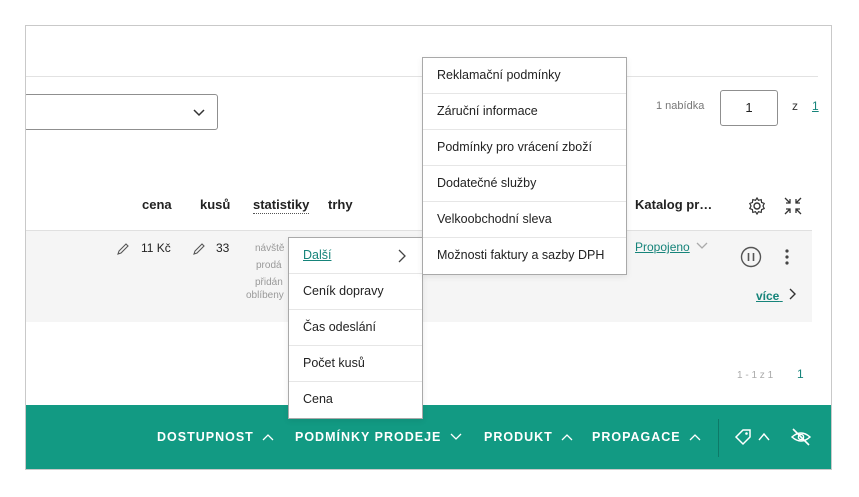 Image resolution: width=859 pixels, height=497 pixels. Describe the element at coordinates (718, 438) in the screenshot. I see `bar-divider` at that location.